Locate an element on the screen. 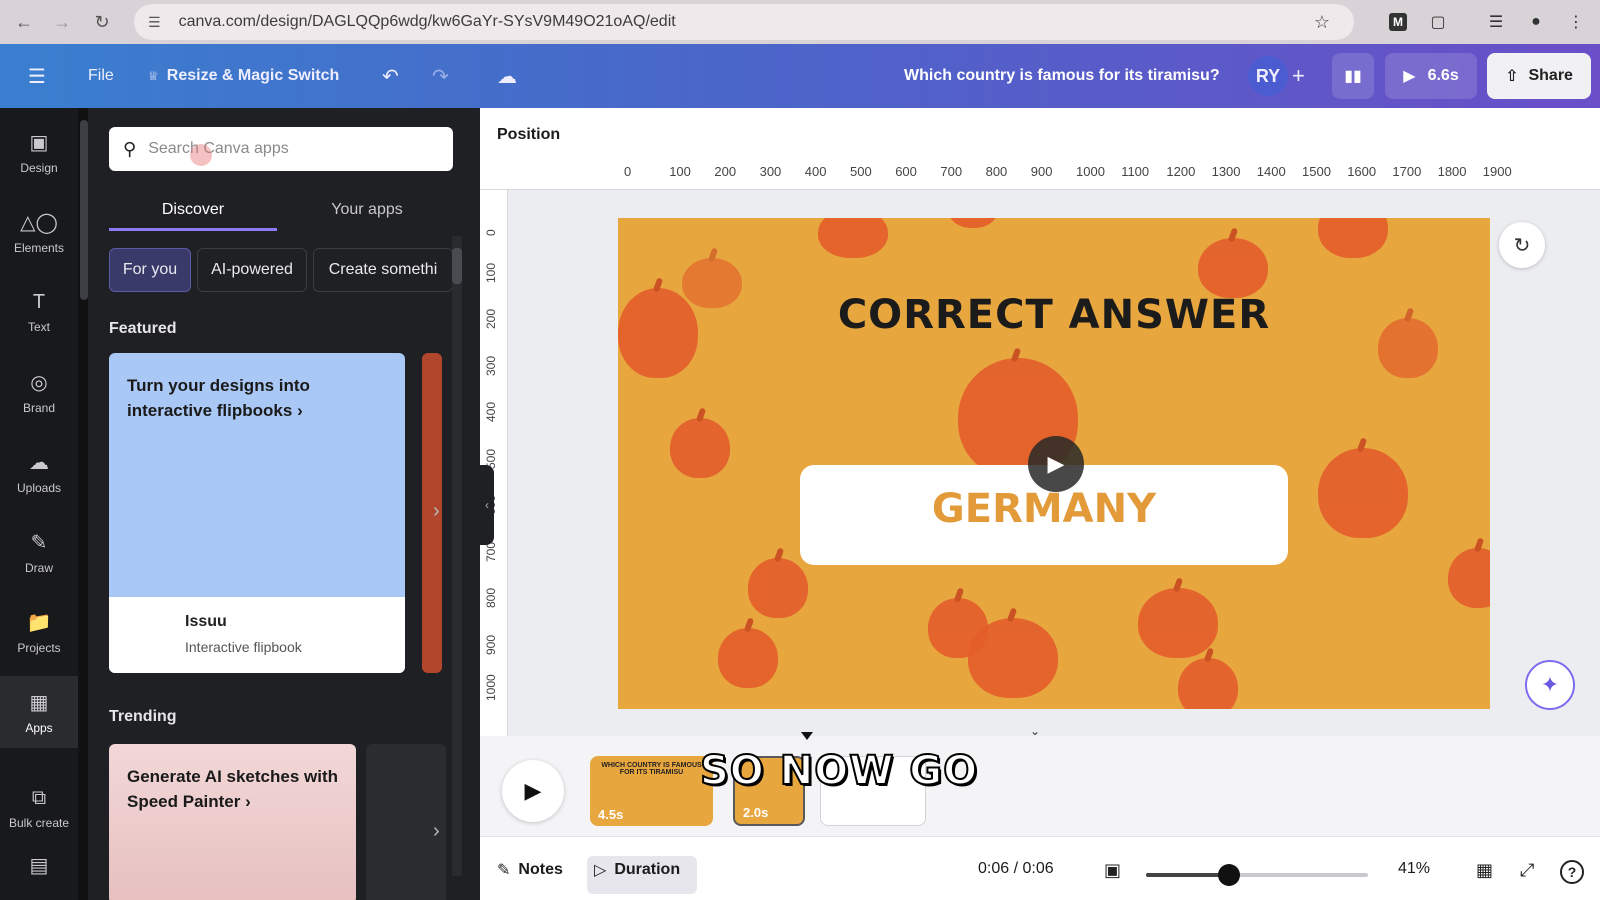  share-button: ⇧ Share is located at coordinates (1539, 76).